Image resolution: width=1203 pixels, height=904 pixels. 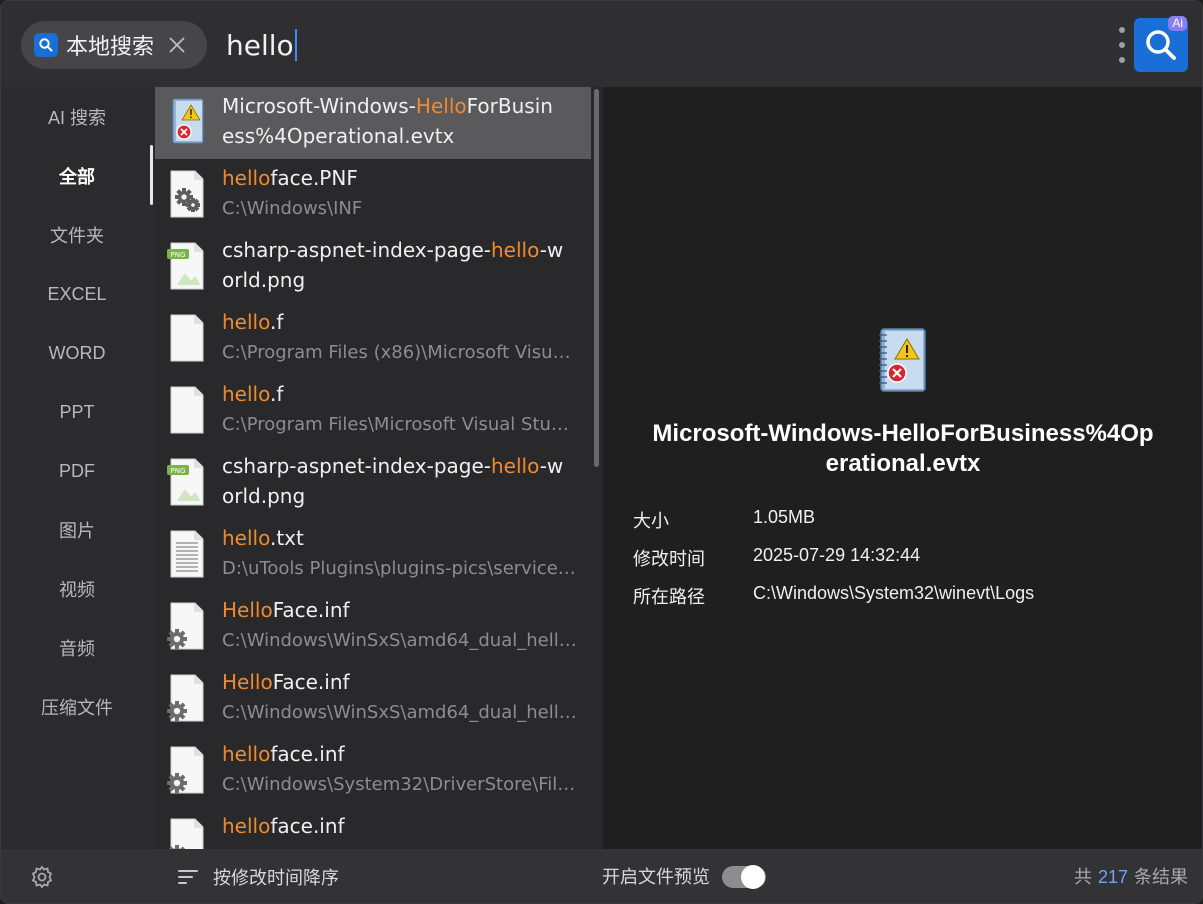 I want to click on preview-meta-row: 大小 1.05MB, so click(x=724, y=520).